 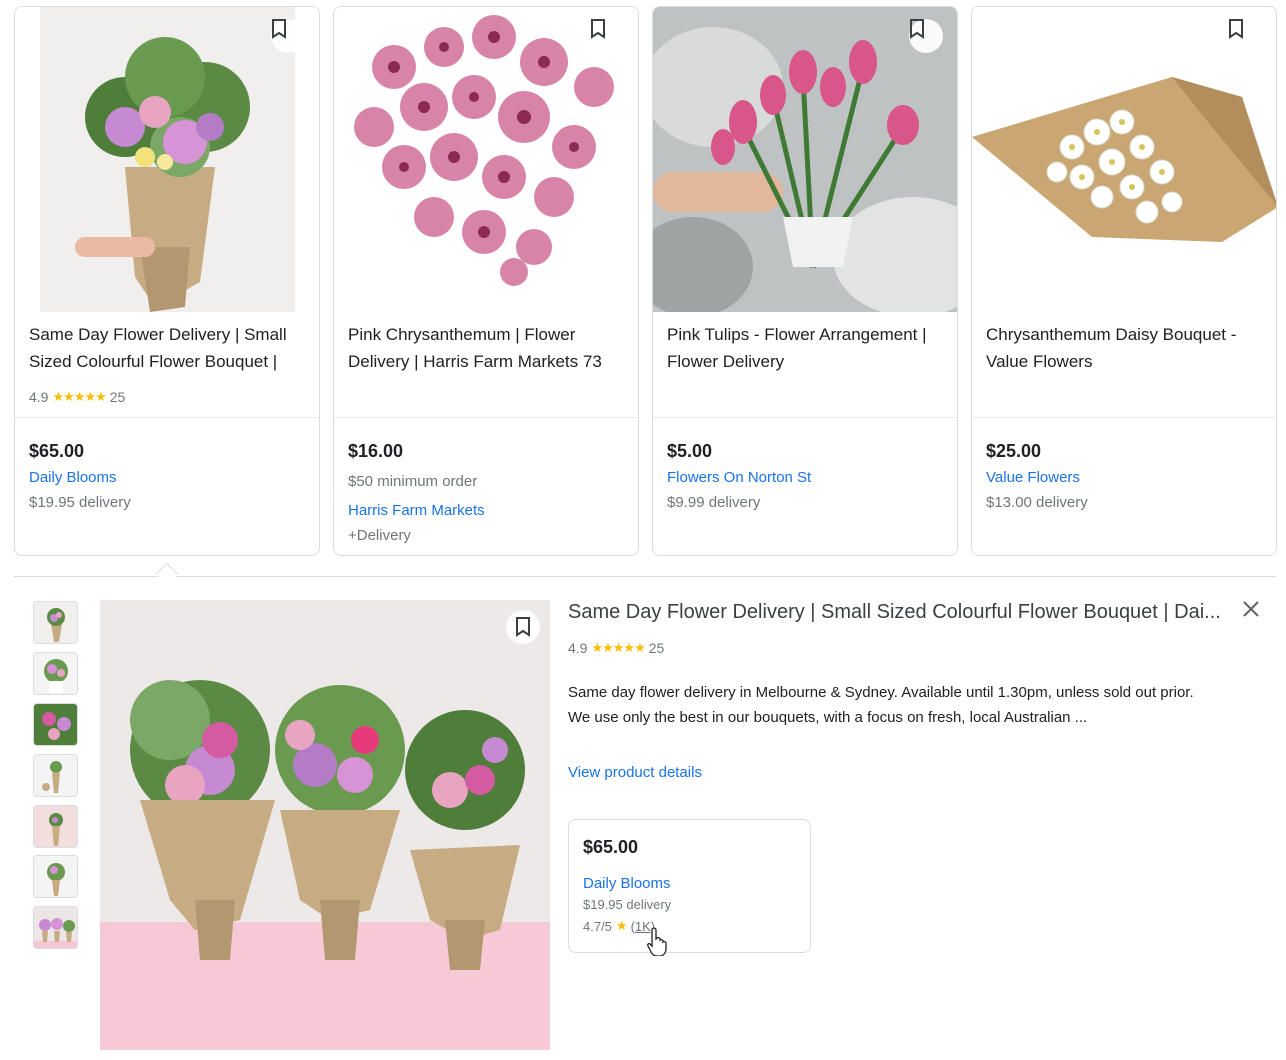 I want to click on delivery-text: +Delivery, so click(x=379, y=535).